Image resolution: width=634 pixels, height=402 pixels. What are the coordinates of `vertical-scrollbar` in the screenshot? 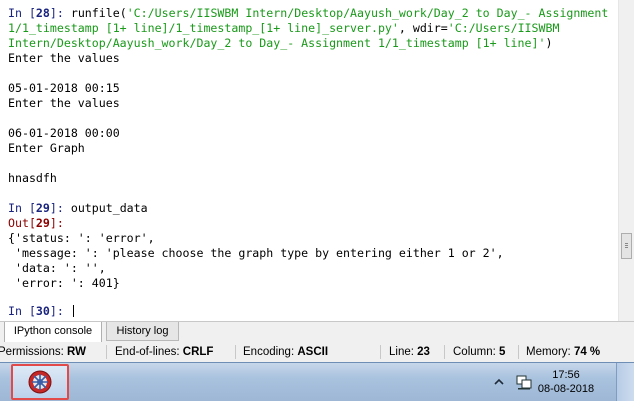 It's located at (626, 160).